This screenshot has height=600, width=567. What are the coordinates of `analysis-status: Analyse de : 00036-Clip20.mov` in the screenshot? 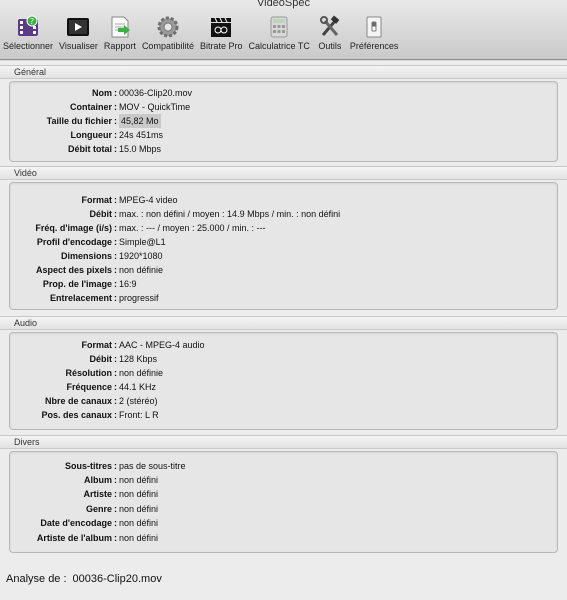 It's located at (87, 579).